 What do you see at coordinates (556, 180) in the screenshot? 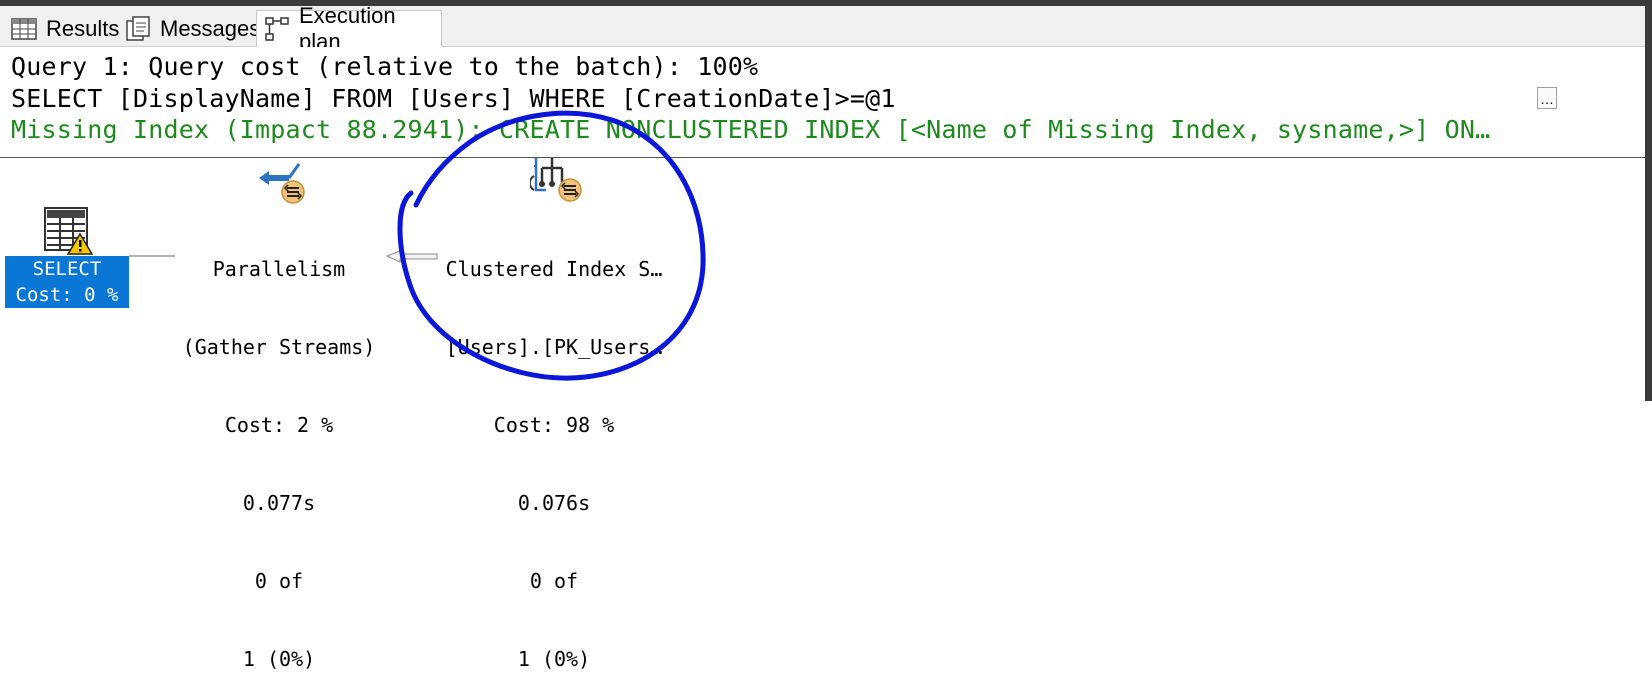
I see `clustered-index-scan-icon` at bounding box center [556, 180].